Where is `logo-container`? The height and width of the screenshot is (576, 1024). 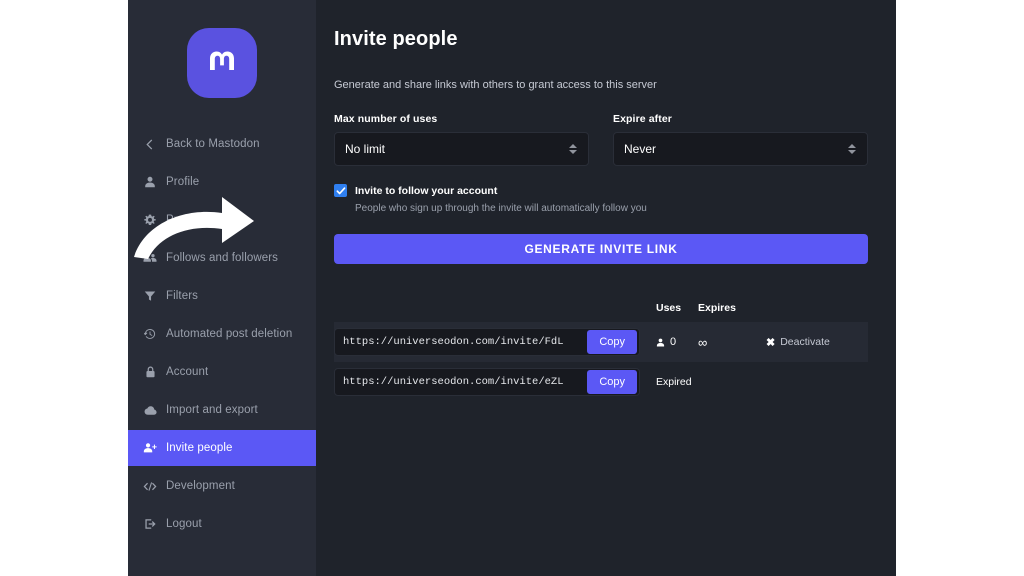 logo-container is located at coordinates (222, 63).